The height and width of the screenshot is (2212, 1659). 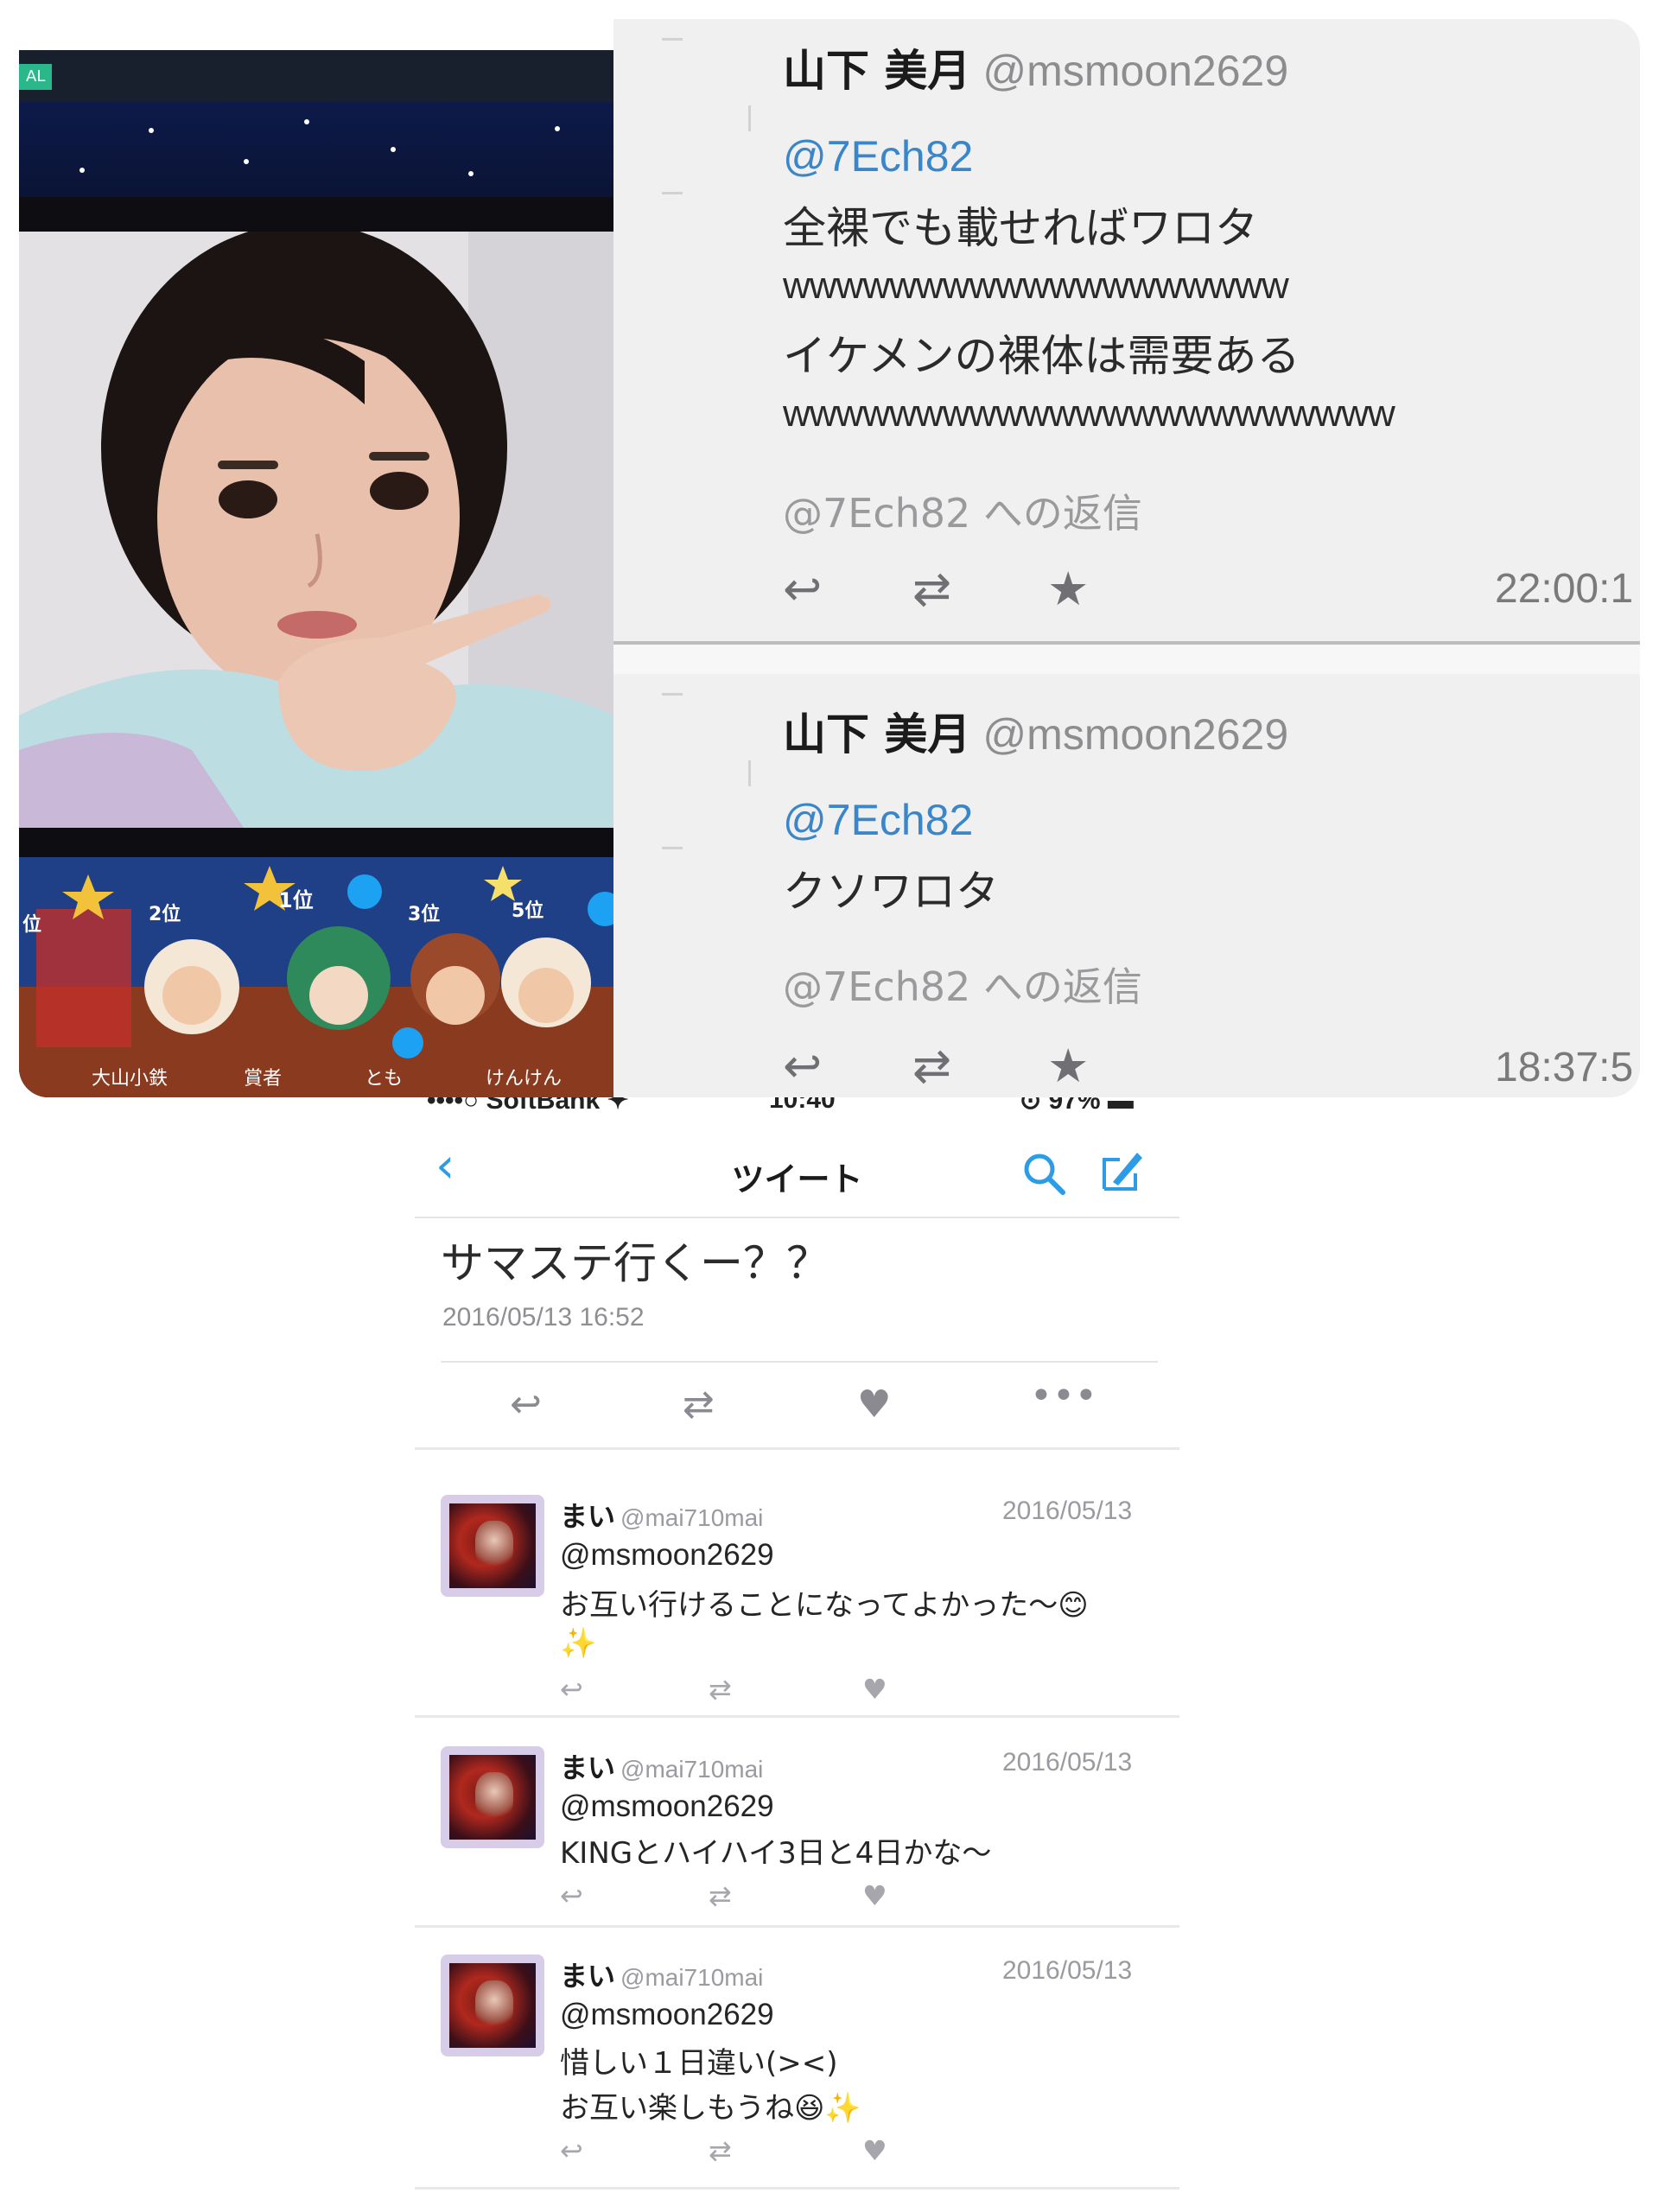 What do you see at coordinates (1126, 659) in the screenshot?
I see `tweet-gap` at bounding box center [1126, 659].